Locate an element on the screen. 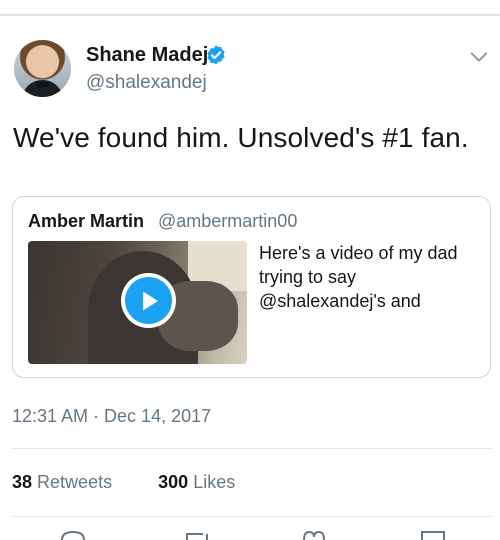  likes-label: Likes is located at coordinates (214, 482).